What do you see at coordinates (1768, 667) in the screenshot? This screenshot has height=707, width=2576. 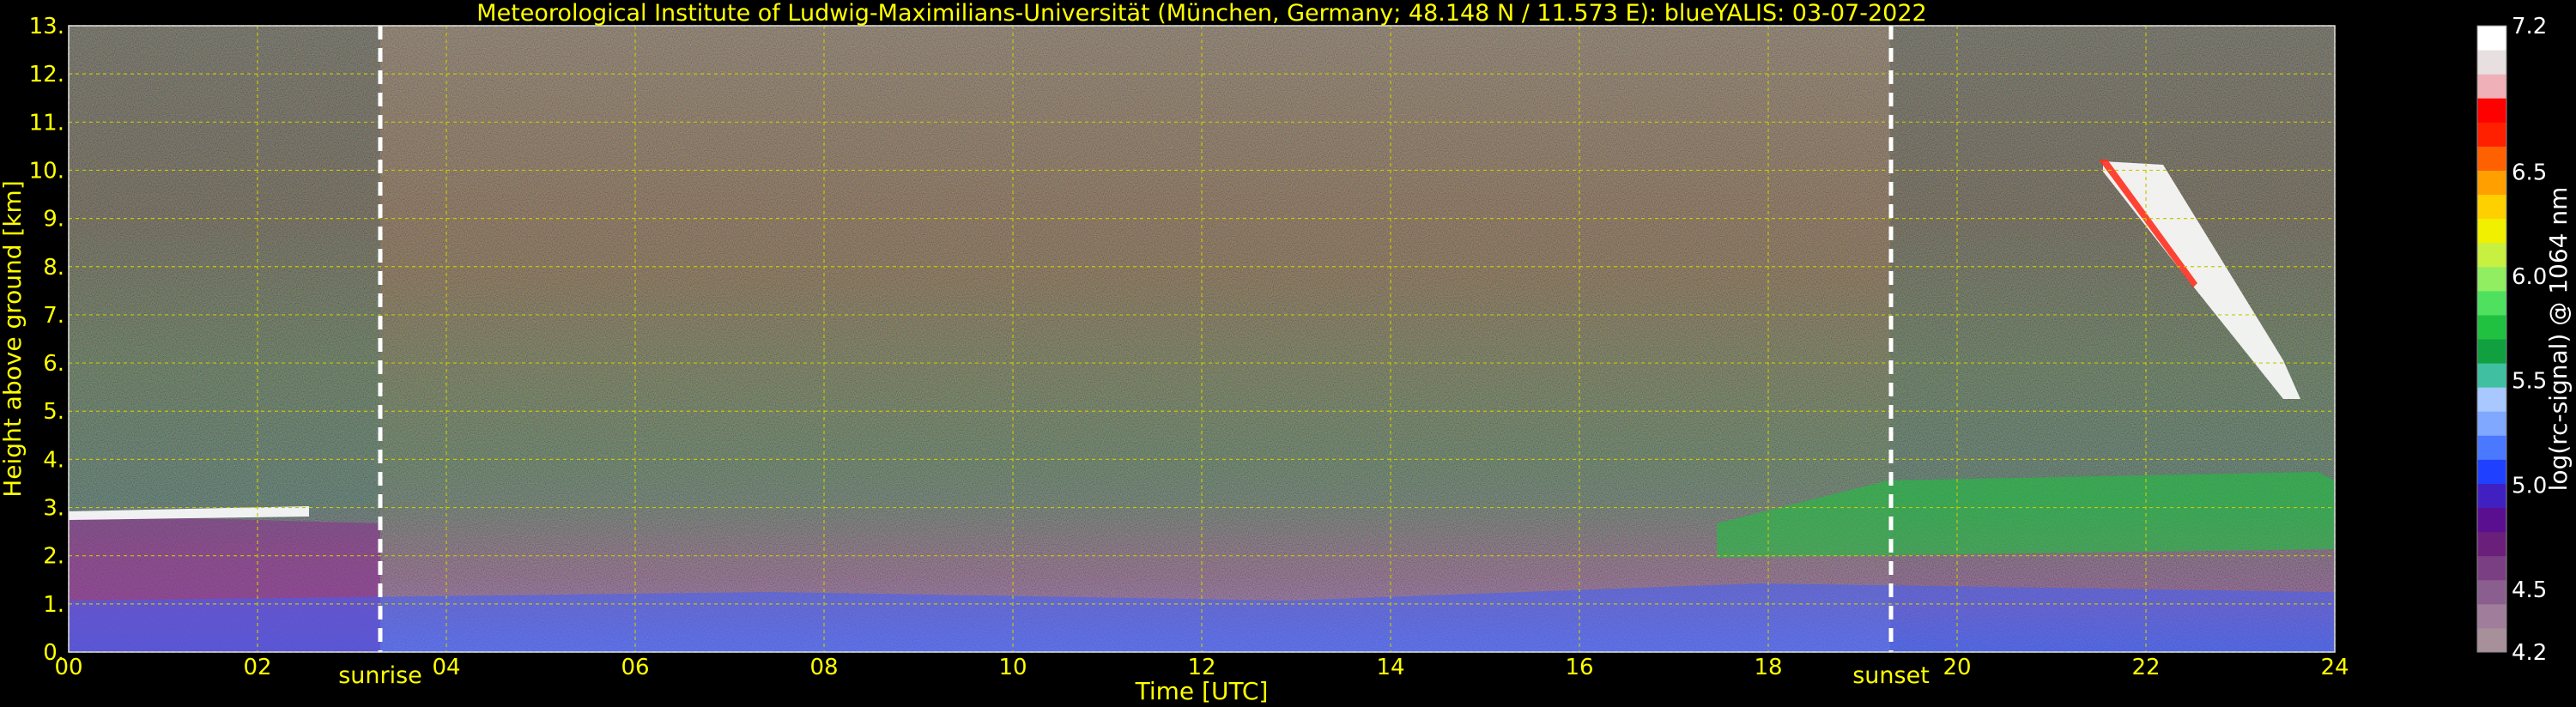 I see `x-tick-label: 18` at bounding box center [1768, 667].